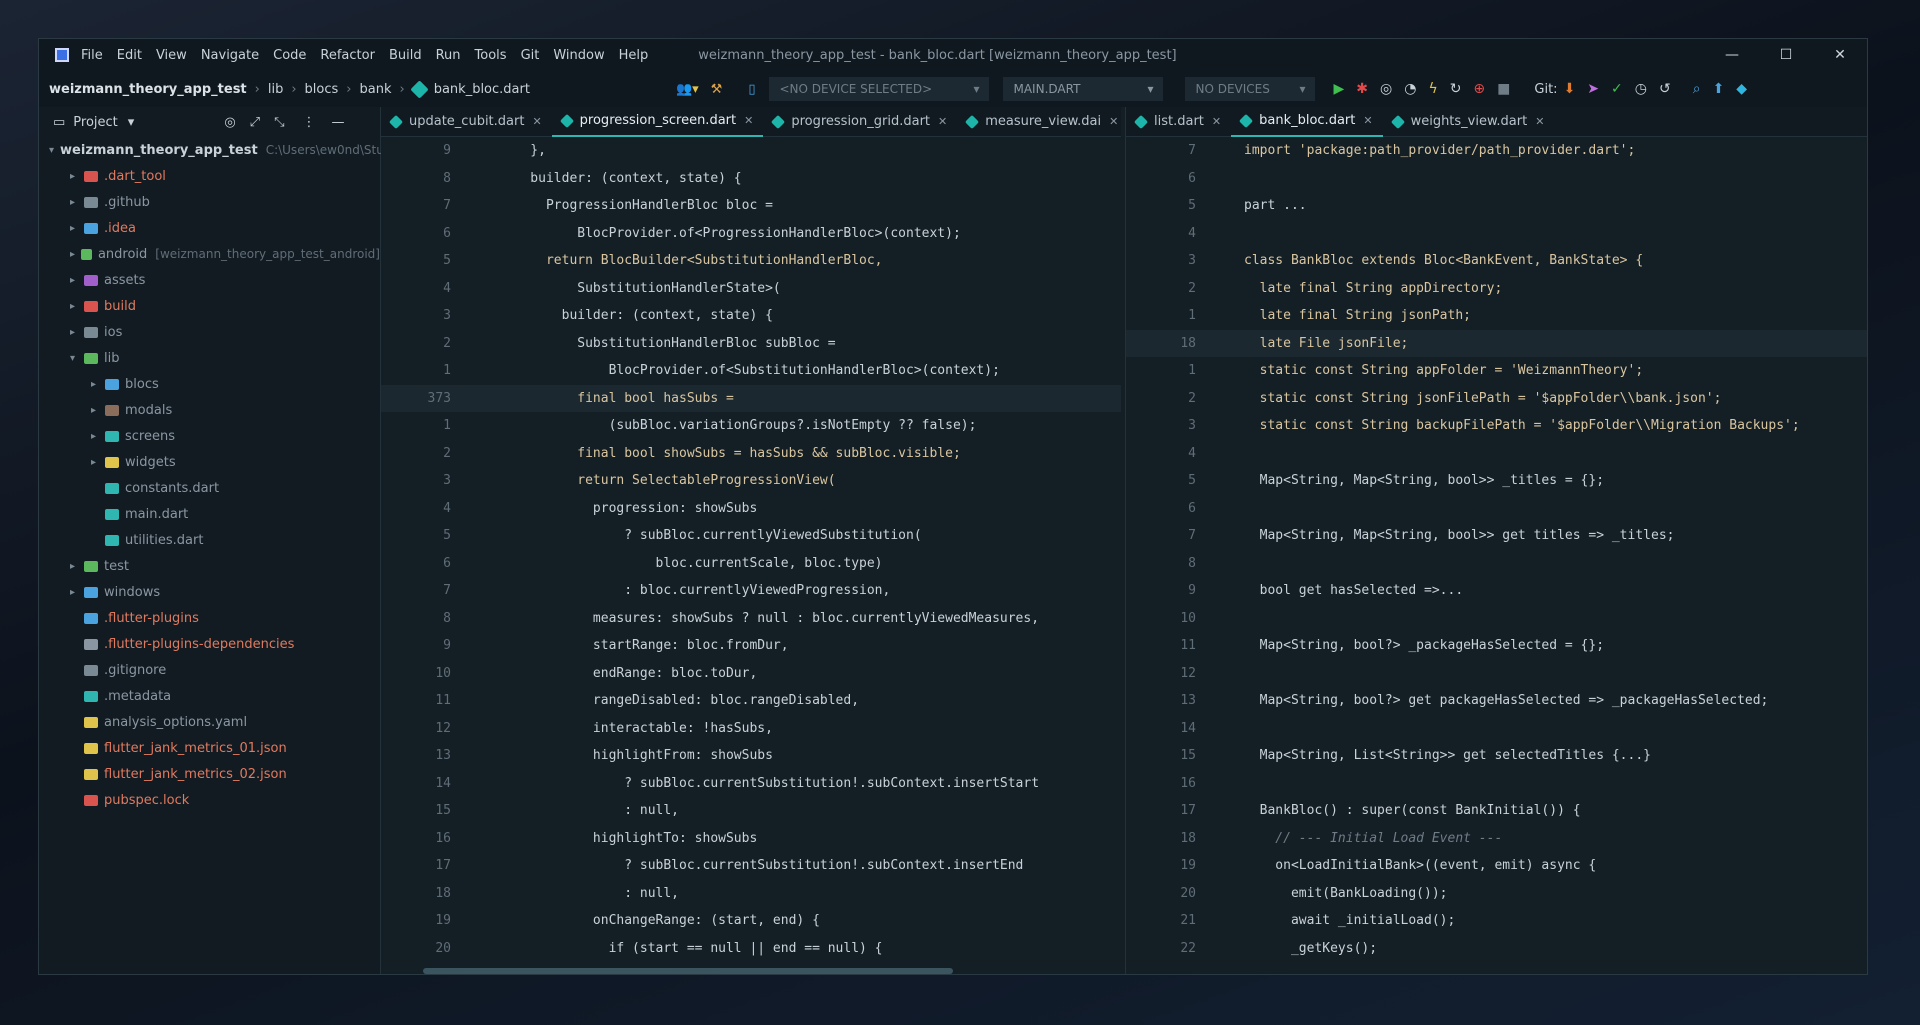 This screenshot has height=1025, width=1920. What do you see at coordinates (405, 55) in the screenshot?
I see `menu-item-build: Build` at bounding box center [405, 55].